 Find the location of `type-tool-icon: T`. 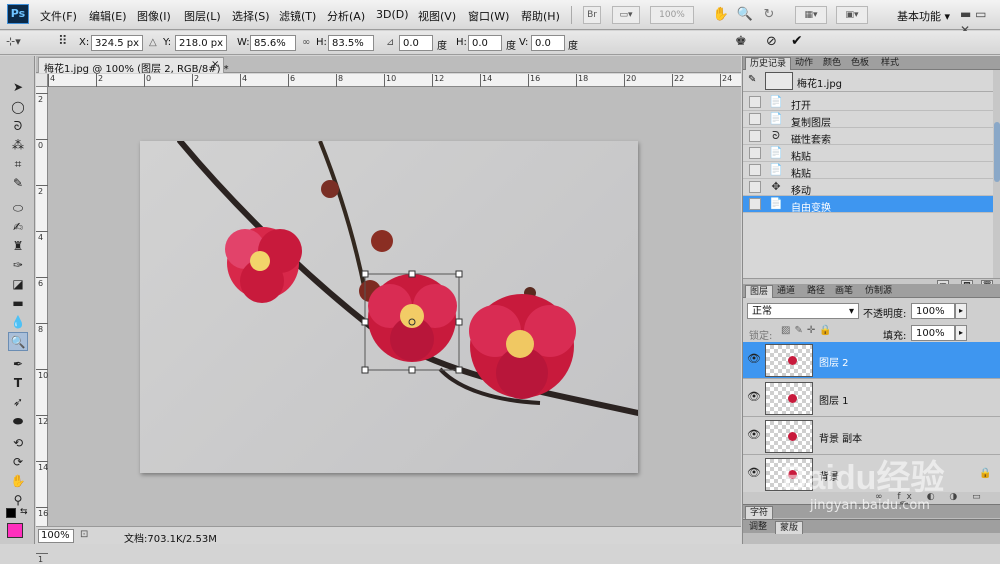

type-tool-icon: T is located at coordinates (18, 383).